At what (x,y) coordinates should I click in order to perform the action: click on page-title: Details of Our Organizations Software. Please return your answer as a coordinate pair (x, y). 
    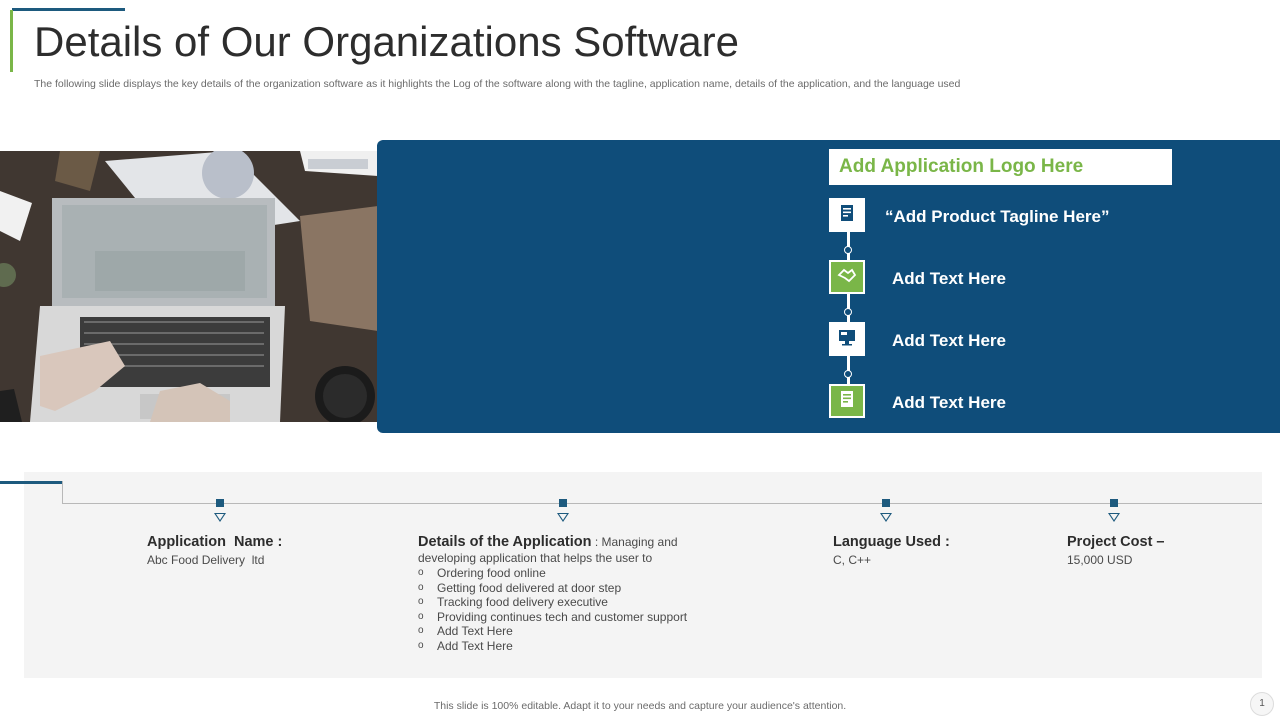
    Looking at the image, I should click on (386, 41).